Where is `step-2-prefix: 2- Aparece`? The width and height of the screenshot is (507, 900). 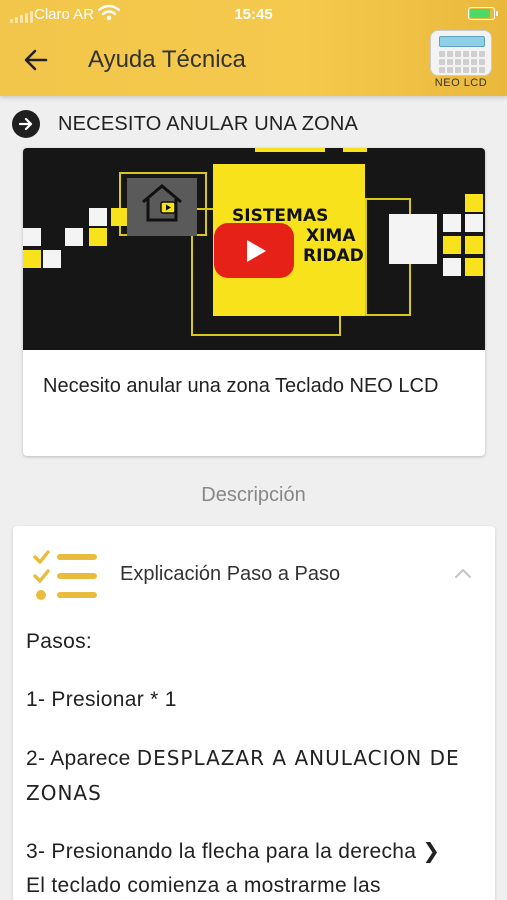 step-2-prefix: 2- Aparece is located at coordinates (81, 758).